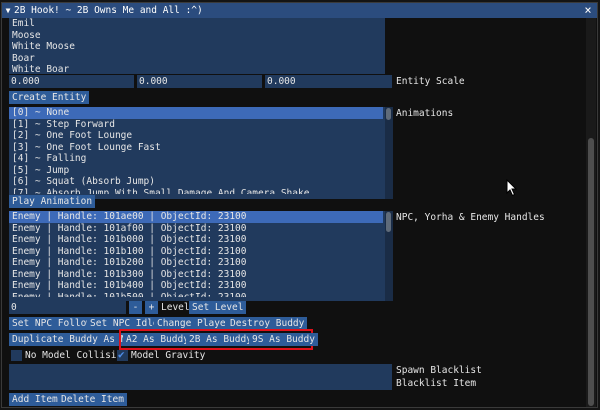 This screenshot has height=410, width=600. I want to click on spawn-blacklist-label: Spawn Blacklist, so click(439, 370).